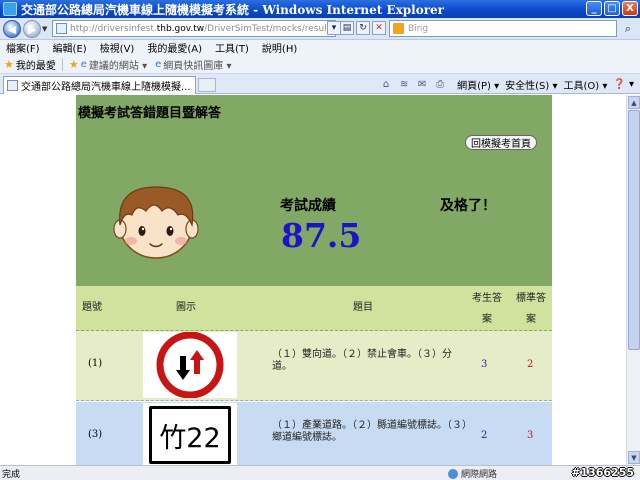  I want to click on web-slice-gallery-link: e 網頁快訊圖庫 ▾, so click(193, 64).